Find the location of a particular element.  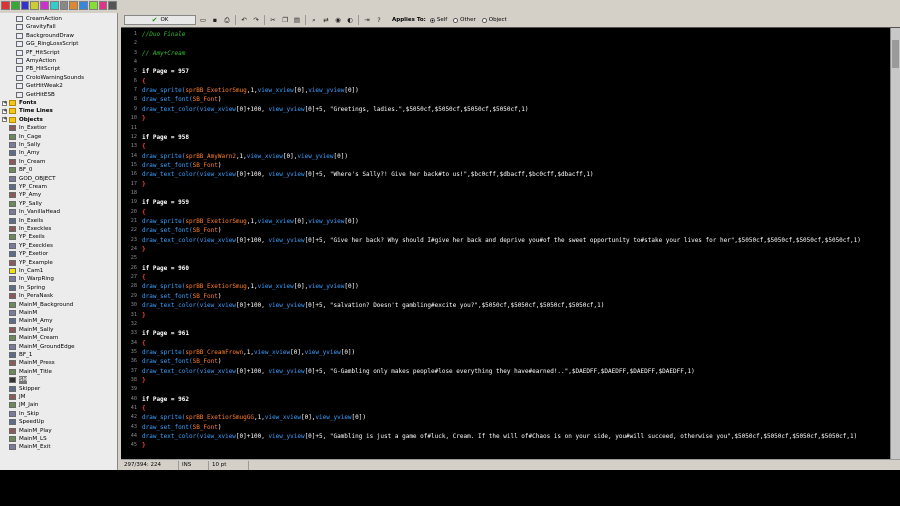

tree-item: YP_Amy is located at coordinates (25, 195).